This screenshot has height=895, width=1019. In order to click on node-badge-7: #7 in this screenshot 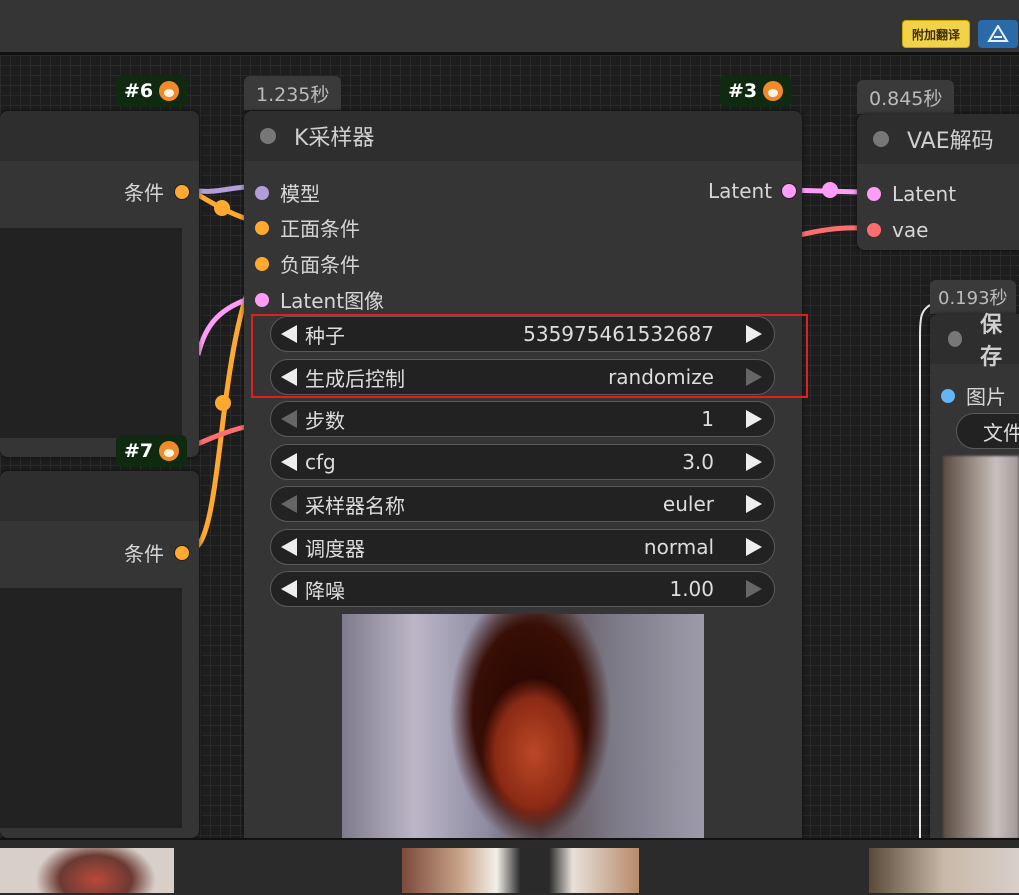, I will do `click(152, 451)`.